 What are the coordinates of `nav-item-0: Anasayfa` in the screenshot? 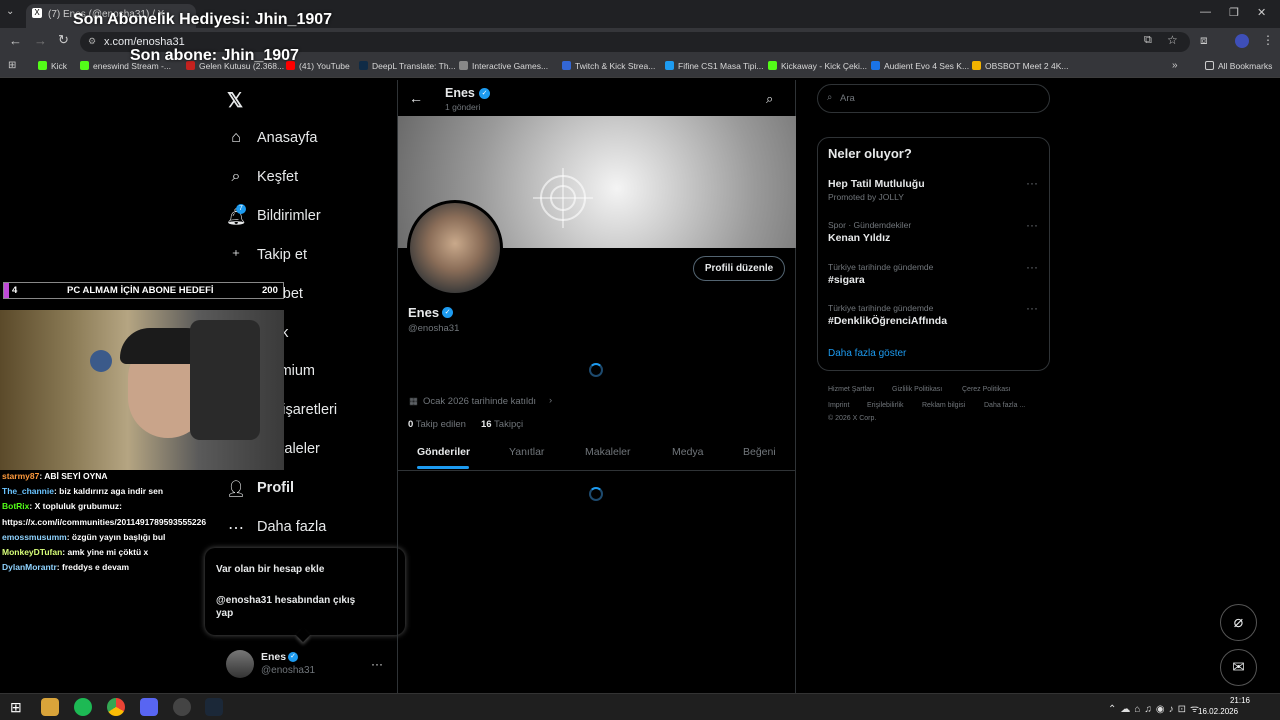 It's located at (287, 138).